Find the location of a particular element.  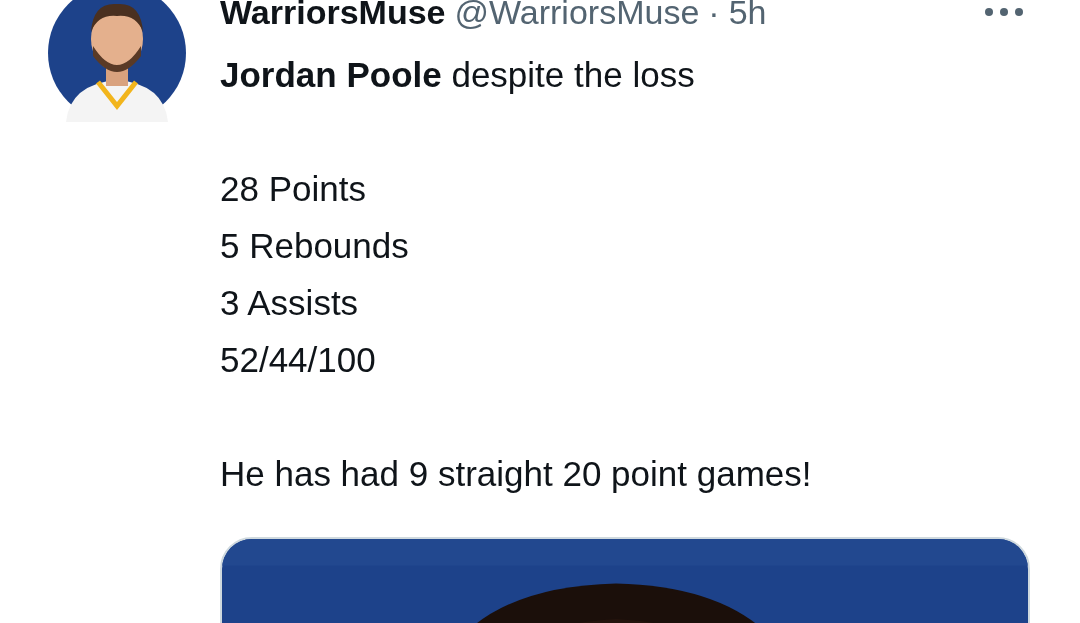

more-icon is located at coordinates (1004, 12).